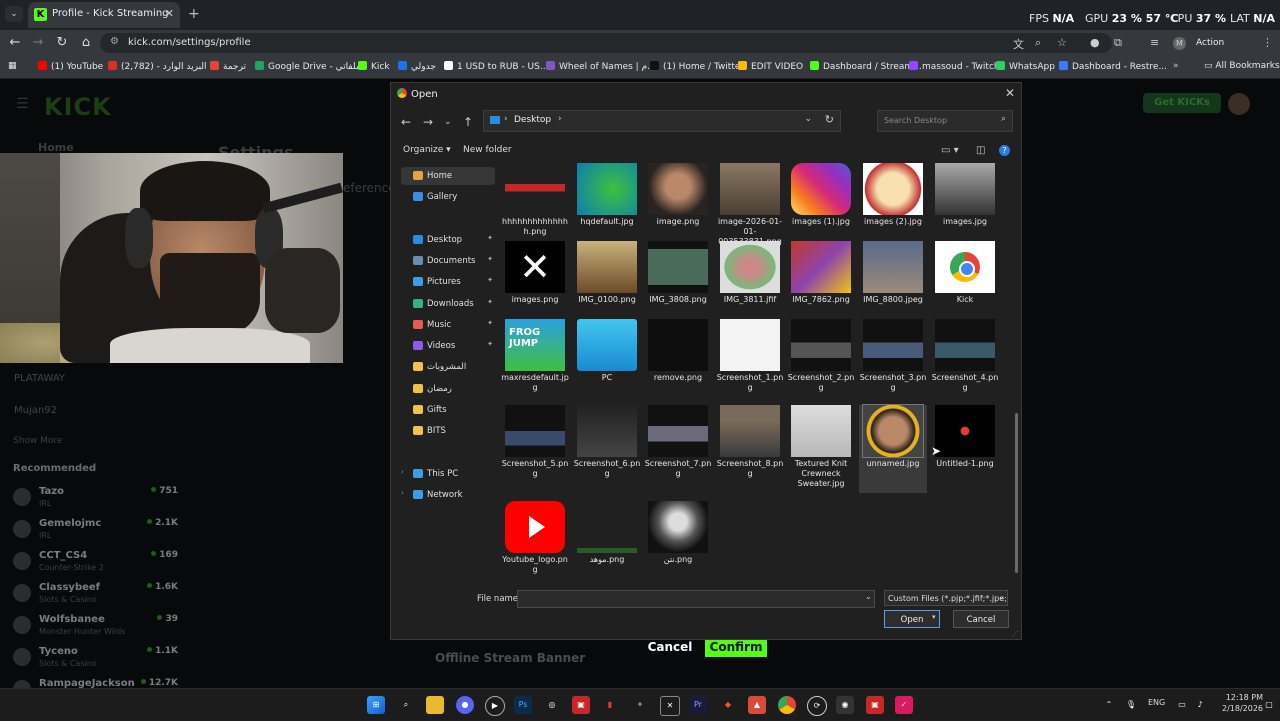 This screenshot has height=721, width=1280. What do you see at coordinates (95, 564) in the screenshot?
I see `recommended-channel: CCT_CS4 Counter-Strike 2 169` at bounding box center [95, 564].